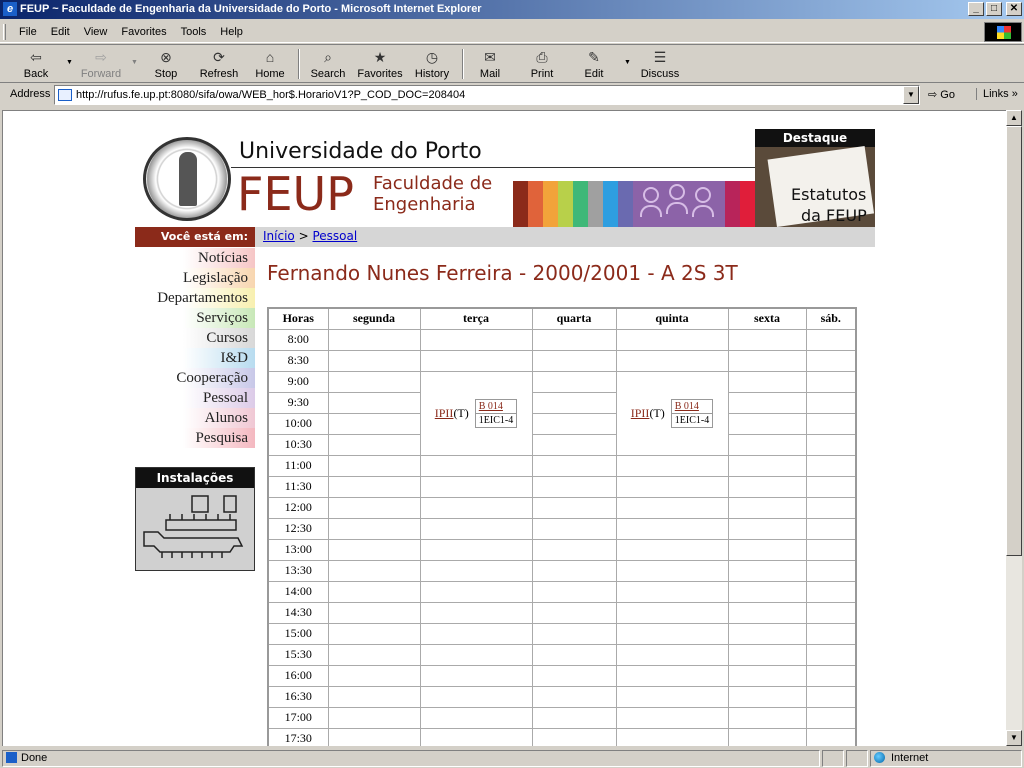 Image resolution: width=1024 pixels, height=768 pixels. What do you see at coordinates (195, 519) in the screenshot?
I see `installations-box: Instalações` at bounding box center [195, 519].